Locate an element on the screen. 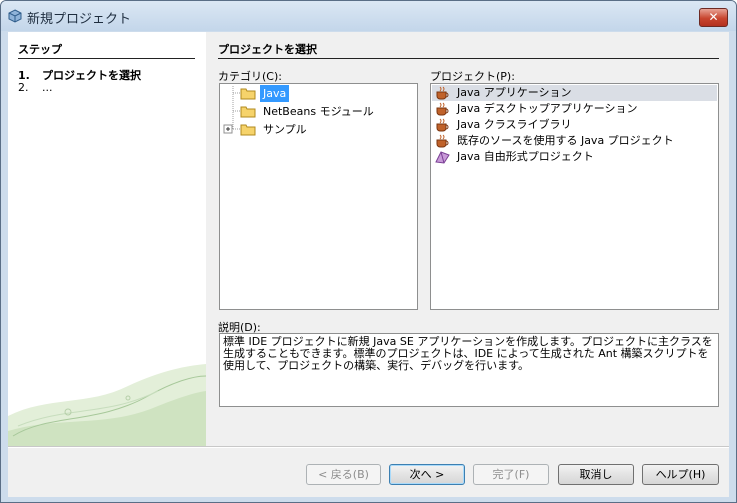  decorative-swirl-graphic is located at coordinates (107, 405).